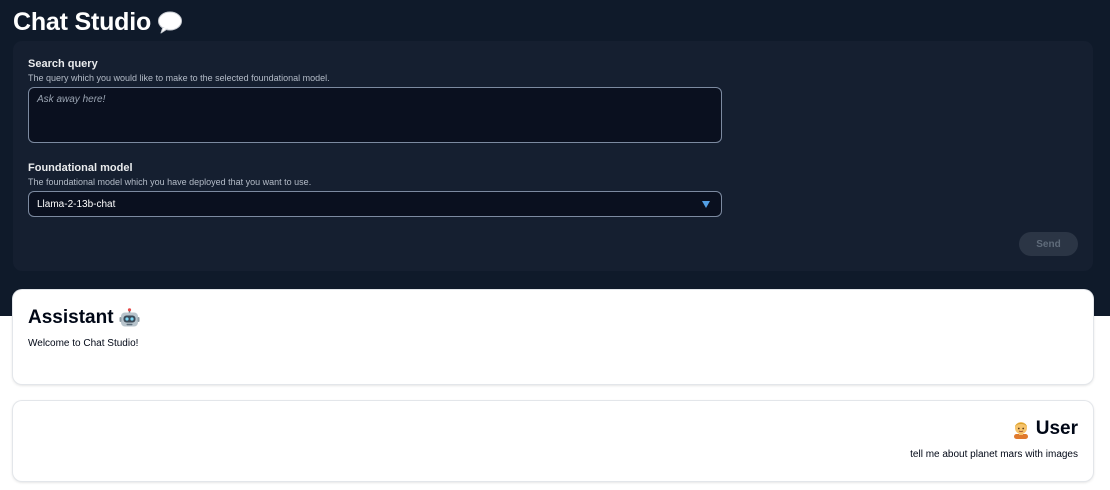 This screenshot has width=1110, height=490. What do you see at coordinates (375, 115) in the screenshot?
I see `search-query-input` at bounding box center [375, 115].